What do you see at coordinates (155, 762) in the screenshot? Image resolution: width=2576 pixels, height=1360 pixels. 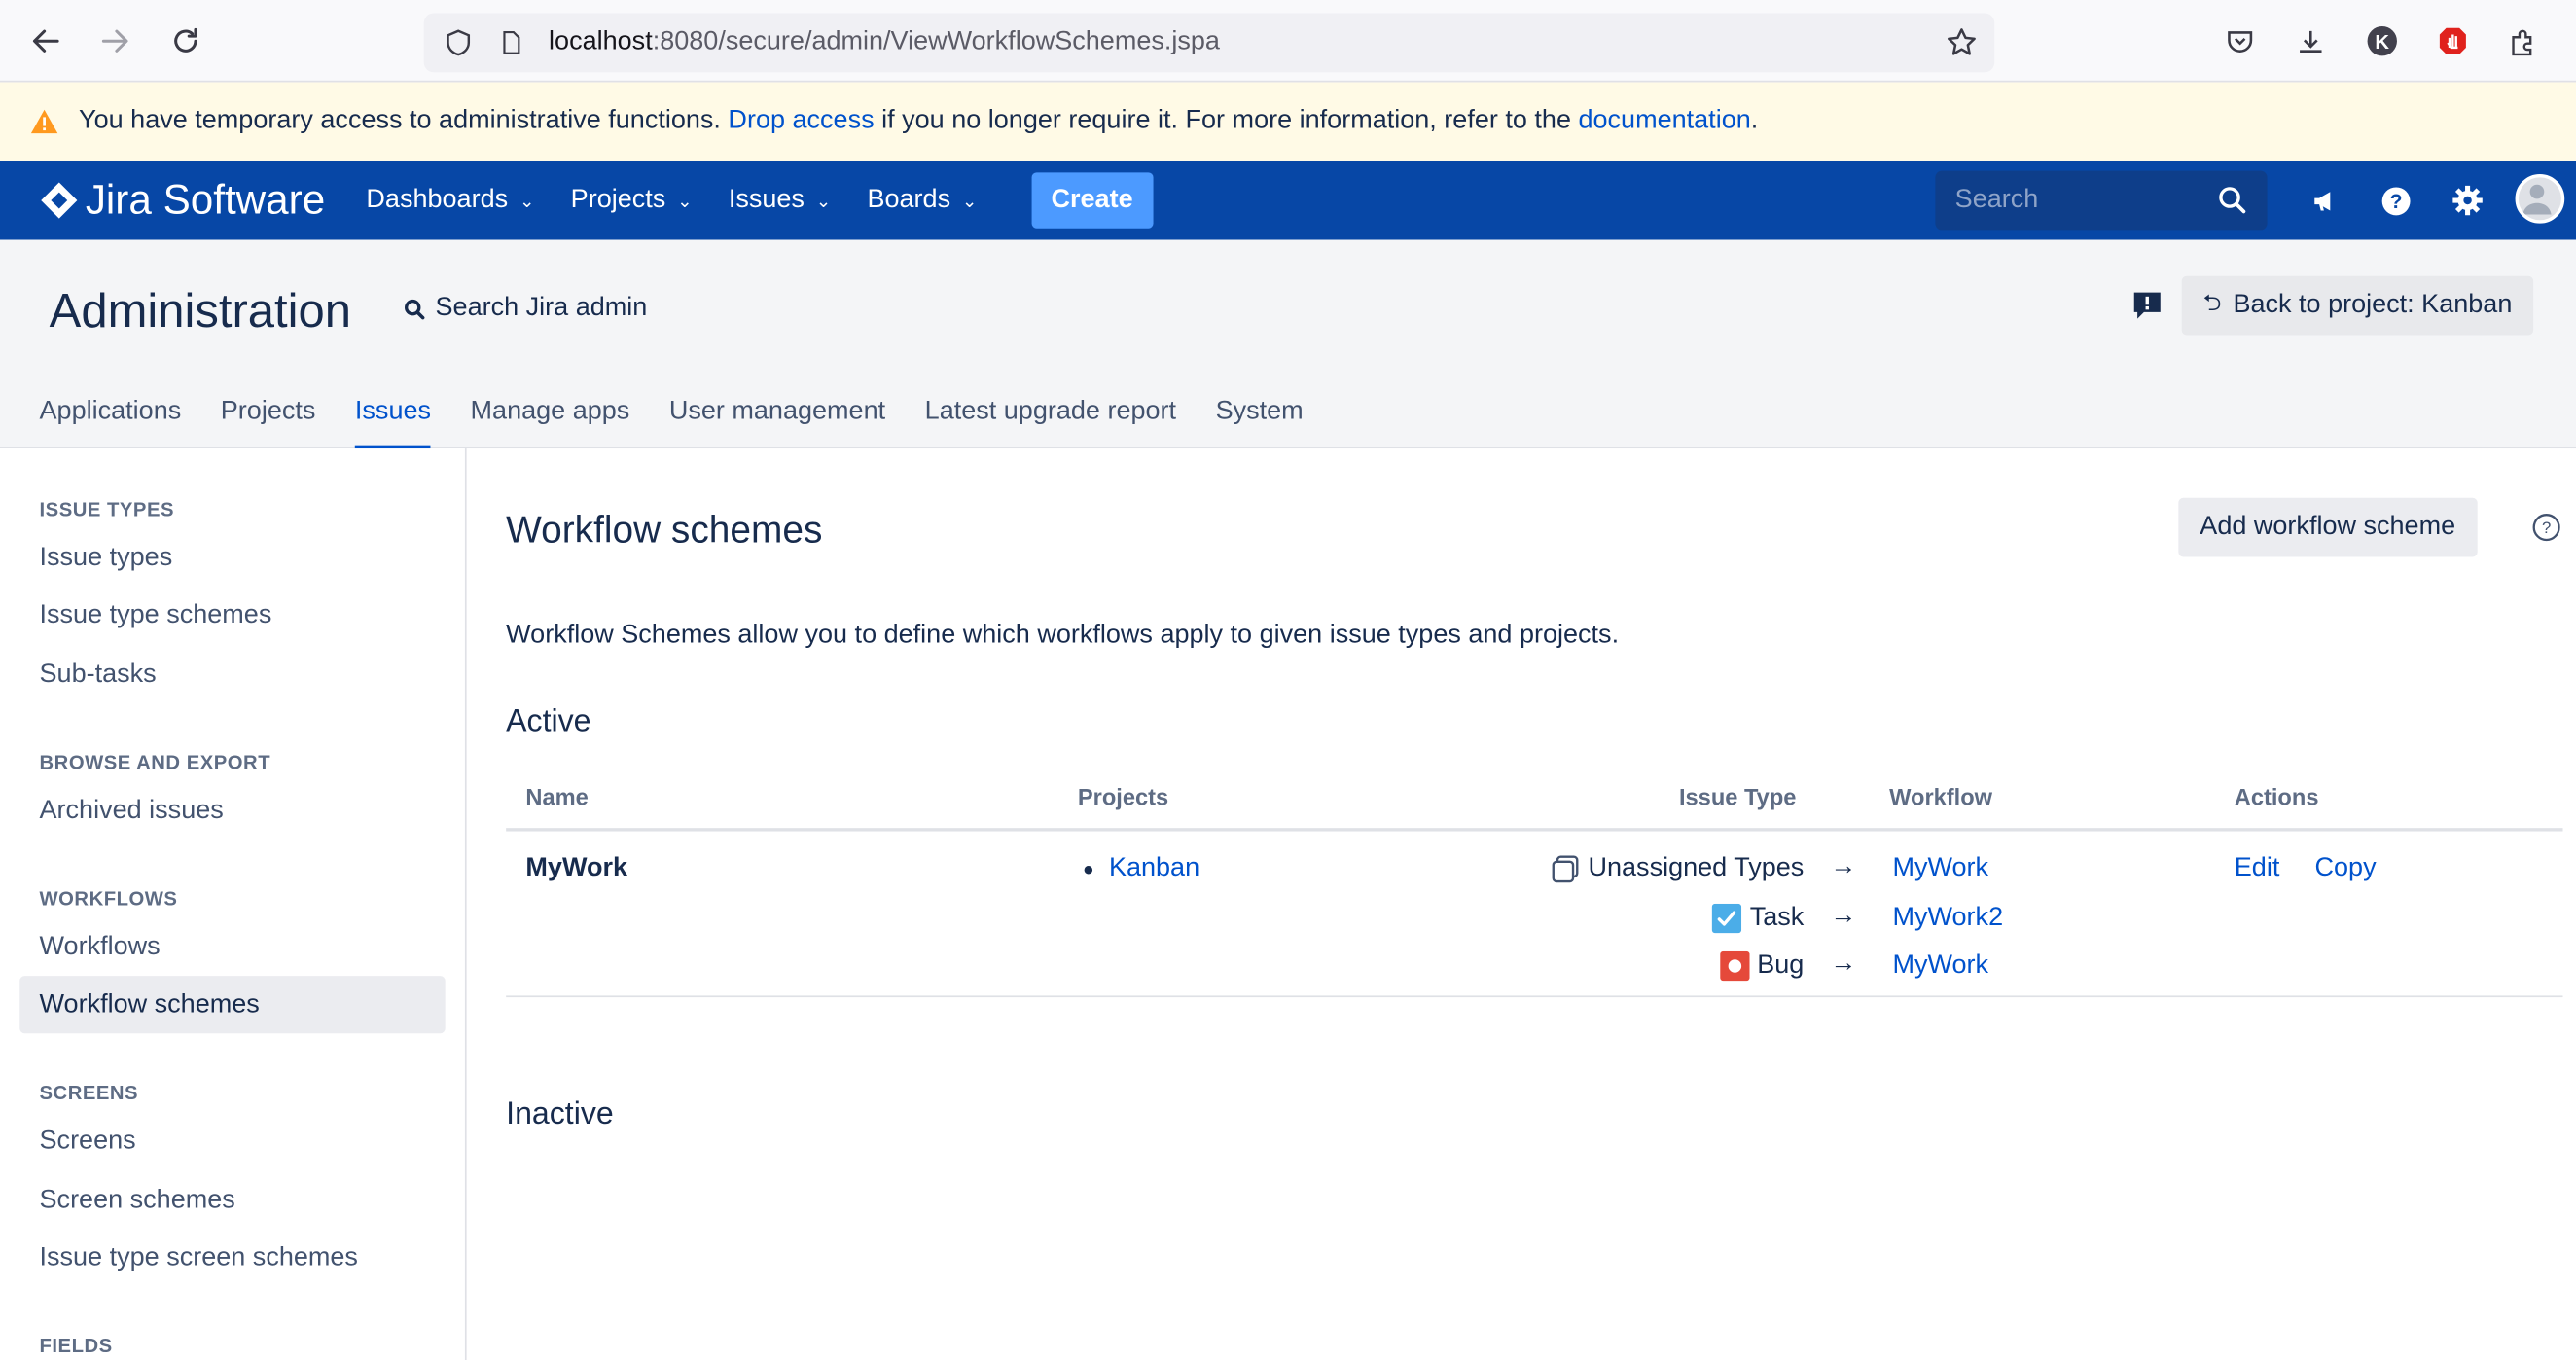 I see `sidebar-section-browse-export: BROWSE AND EXPORT` at bounding box center [155, 762].